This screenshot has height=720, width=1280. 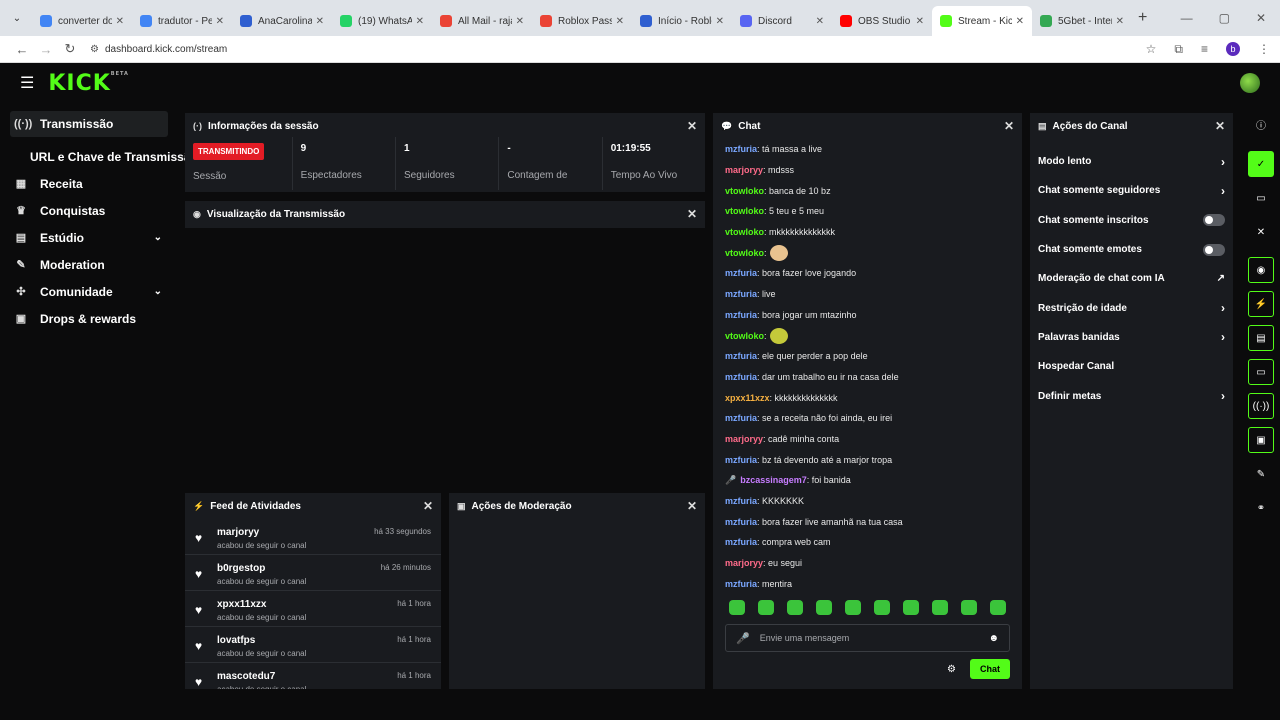 What do you see at coordinates (482, 21) in the screenshot?
I see `browser-tab: All Mail - rajad ✕` at bounding box center [482, 21].